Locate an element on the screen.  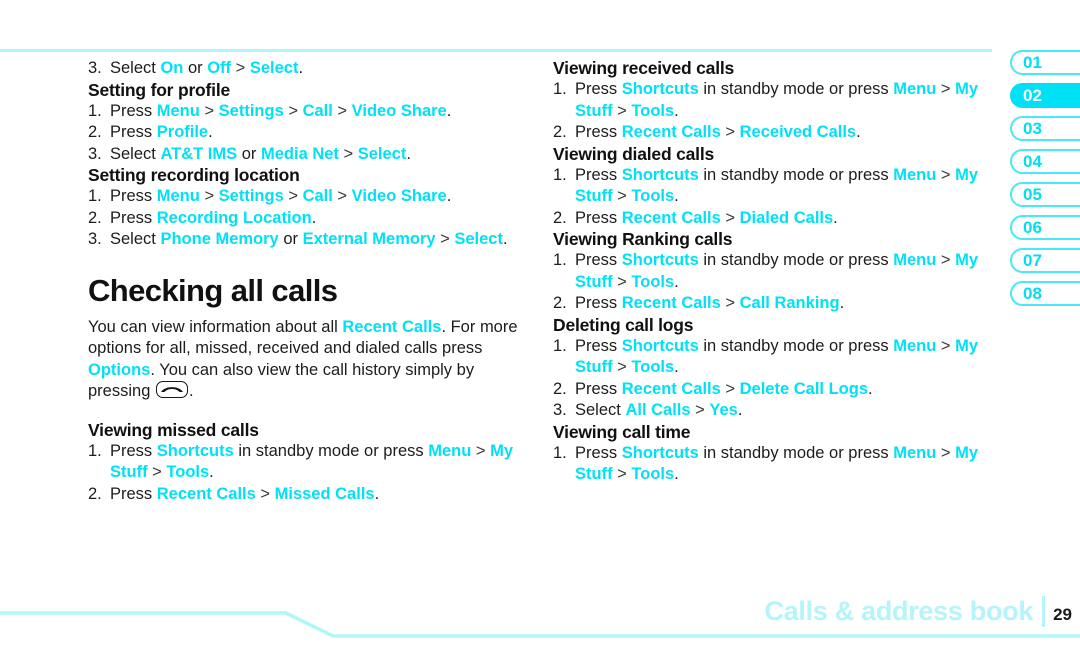
keyword-all-calls: All Calls is located at coordinates (658, 410).